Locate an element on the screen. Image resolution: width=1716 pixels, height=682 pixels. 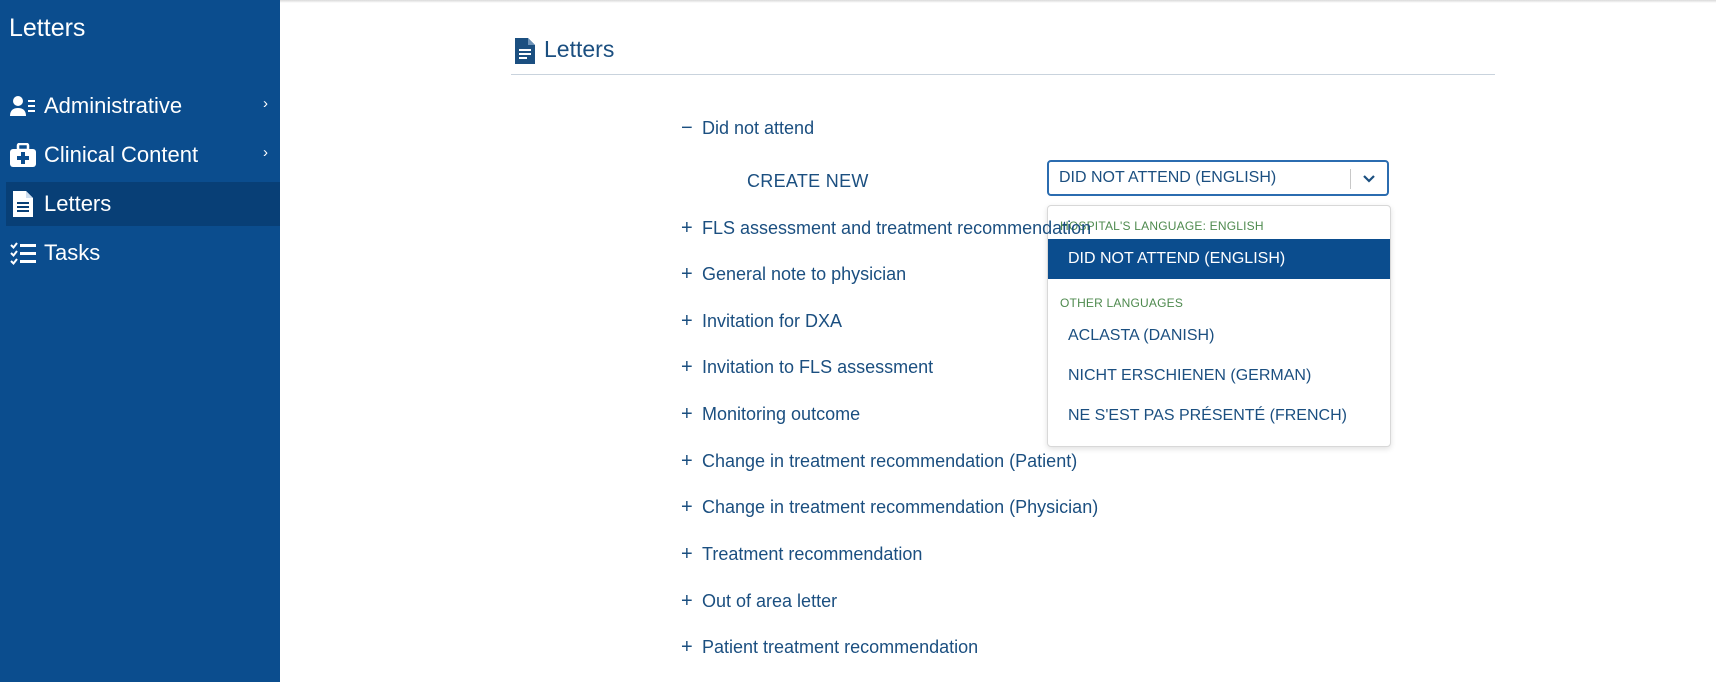
sidebar-item-clinical-content: Clinical Content › is located at coordinates (140, 155).